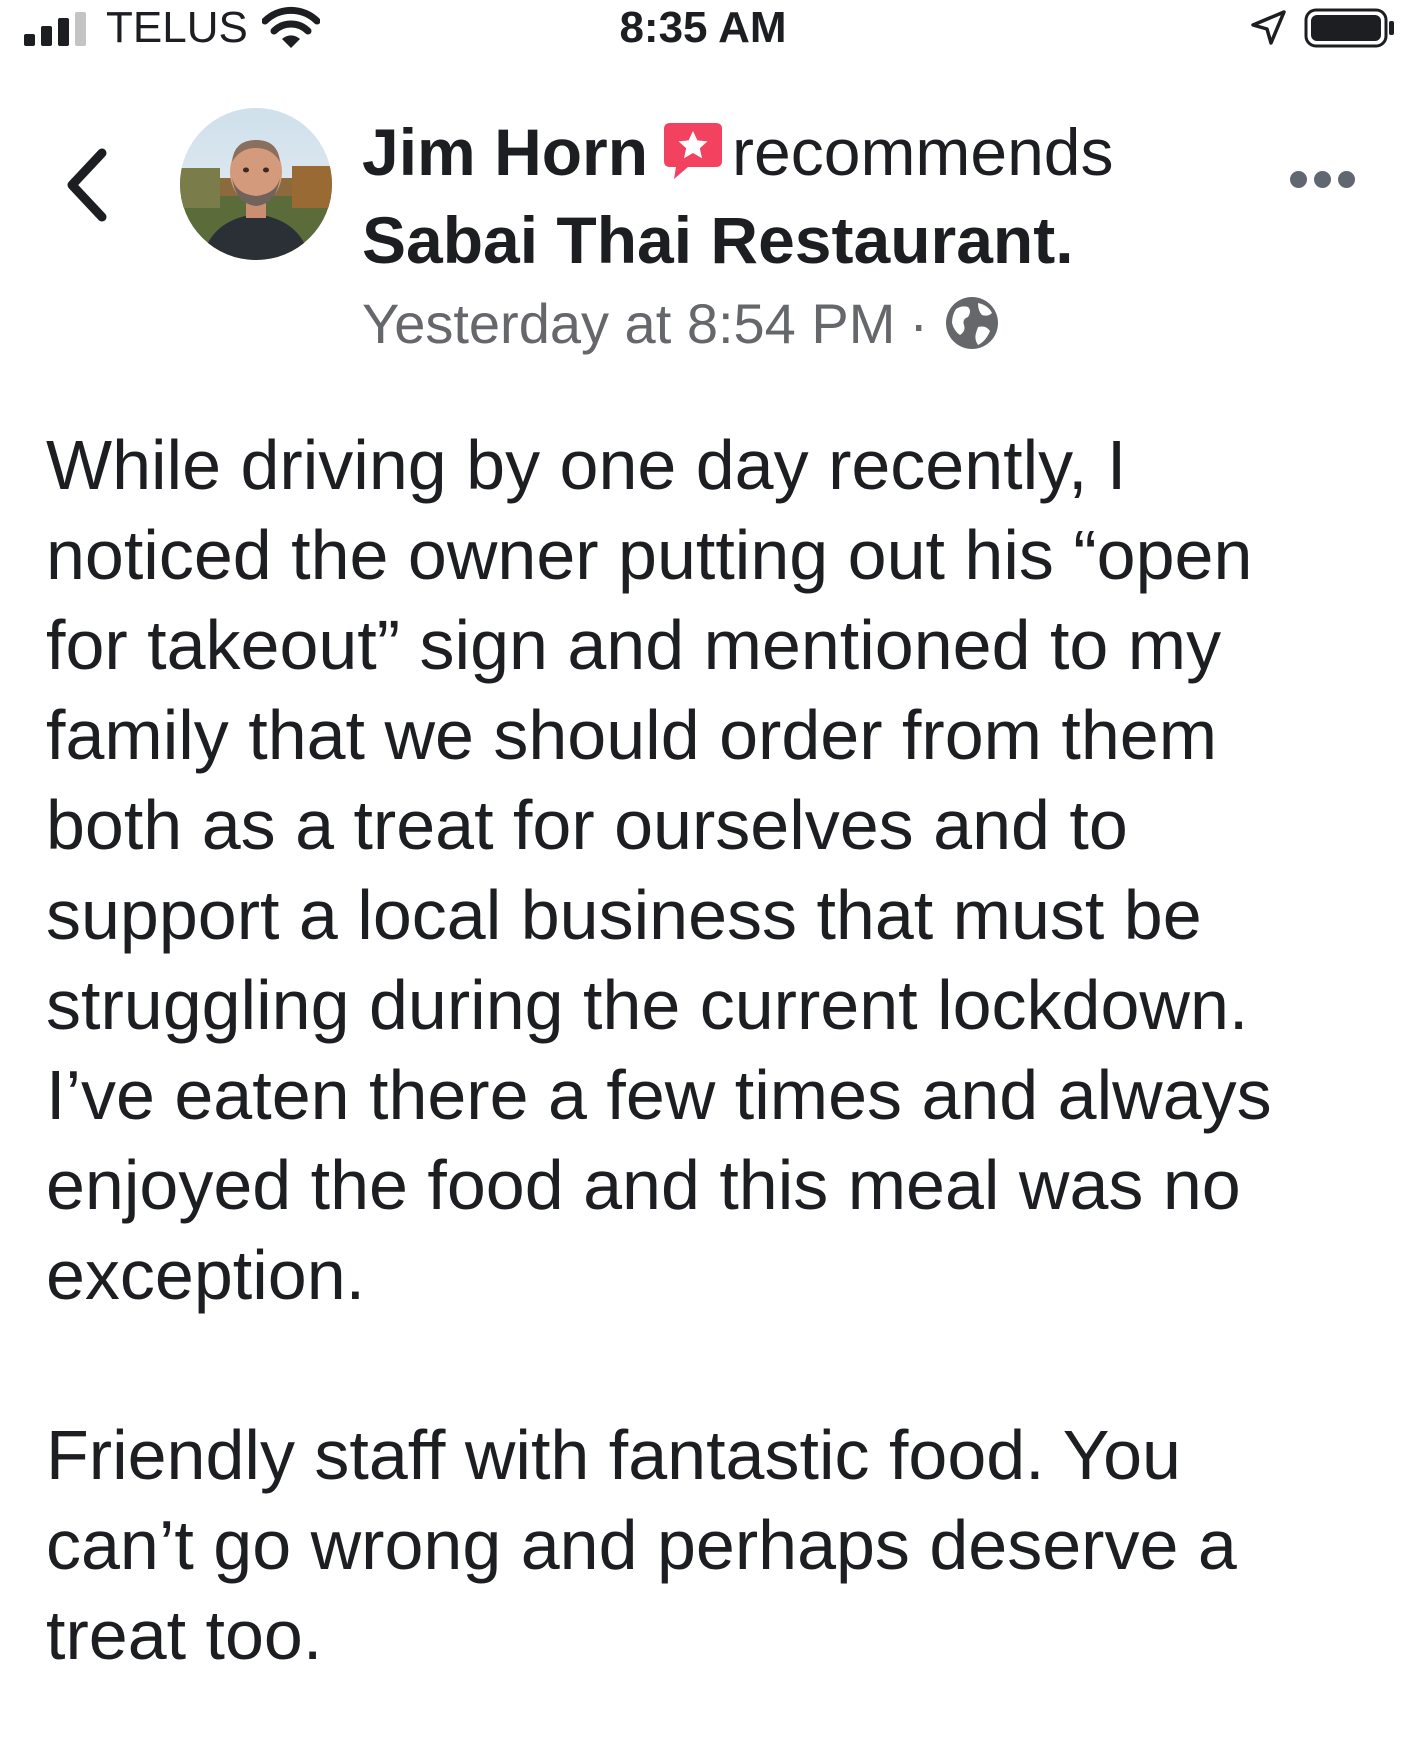  What do you see at coordinates (649, 555) in the screenshot?
I see `body-line: noticed the owner putting out his “open` at bounding box center [649, 555].